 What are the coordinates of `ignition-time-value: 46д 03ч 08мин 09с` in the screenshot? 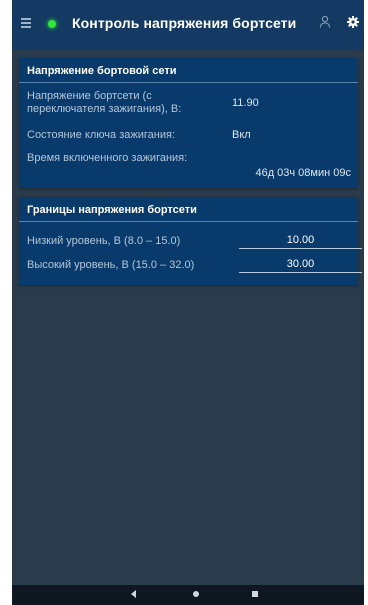 It's located at (303, 173).